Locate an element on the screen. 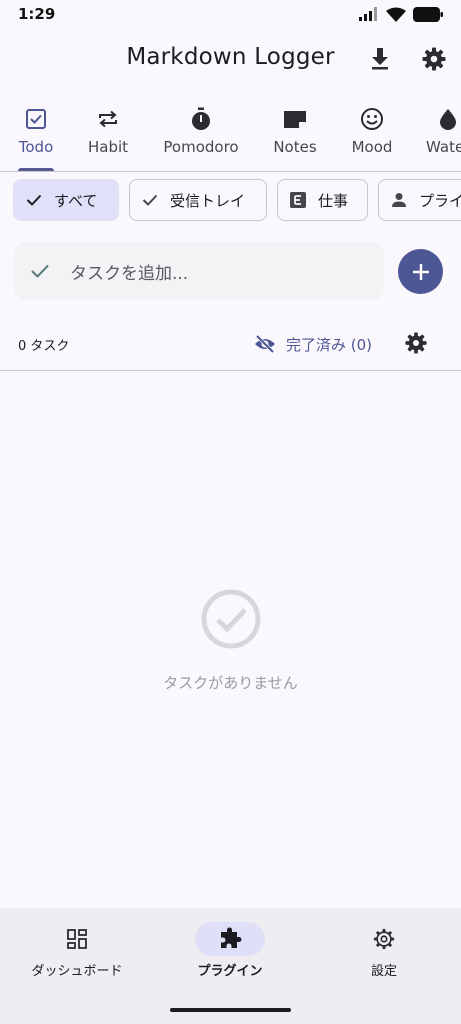  tab-label: Pomodoro is located at coordinates (201, 147).